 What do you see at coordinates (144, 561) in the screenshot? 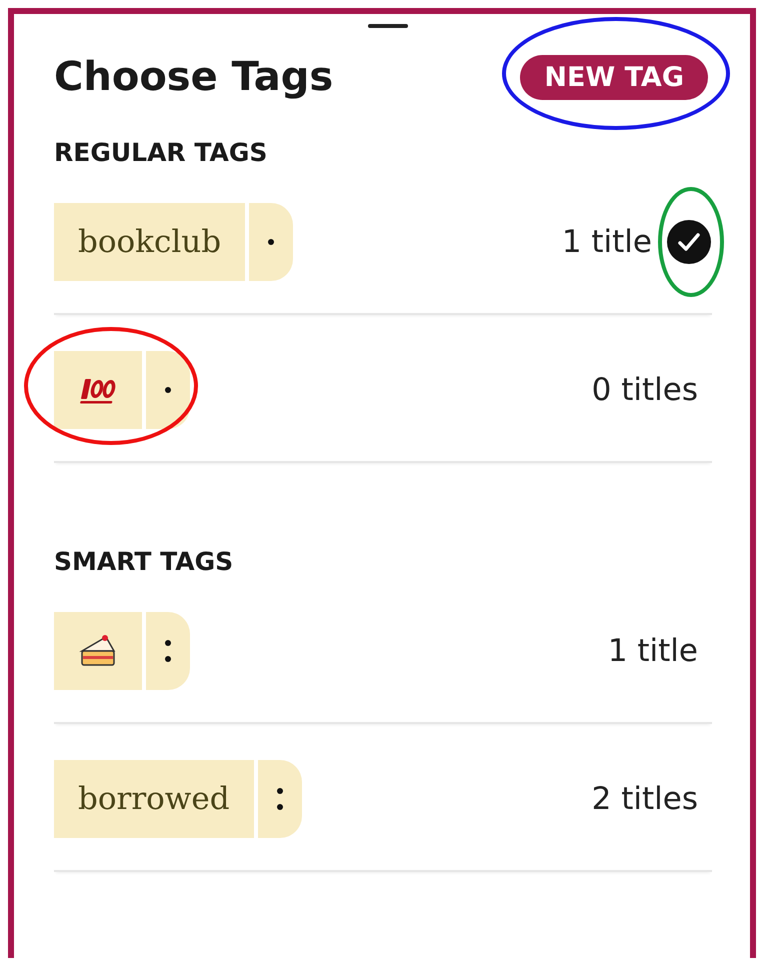
I see `section-heading: SMART TAGS` at bounding box center [144, 561].